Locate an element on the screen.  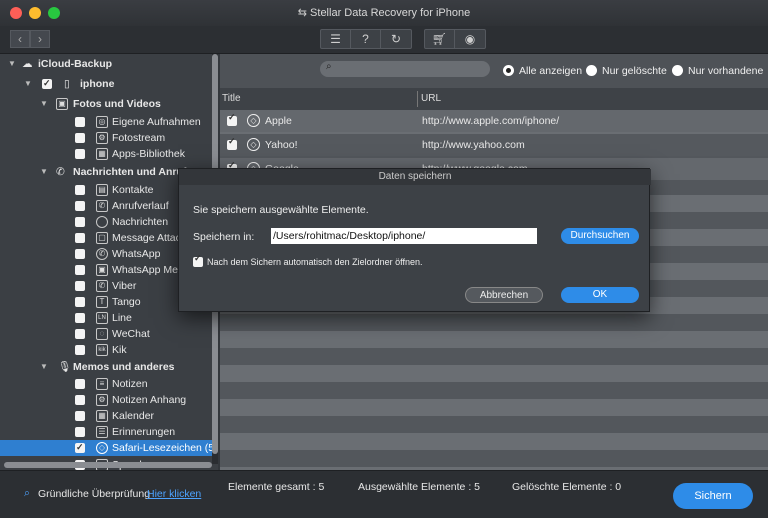
column-title-header: Title is located at coordinates (230, 99).